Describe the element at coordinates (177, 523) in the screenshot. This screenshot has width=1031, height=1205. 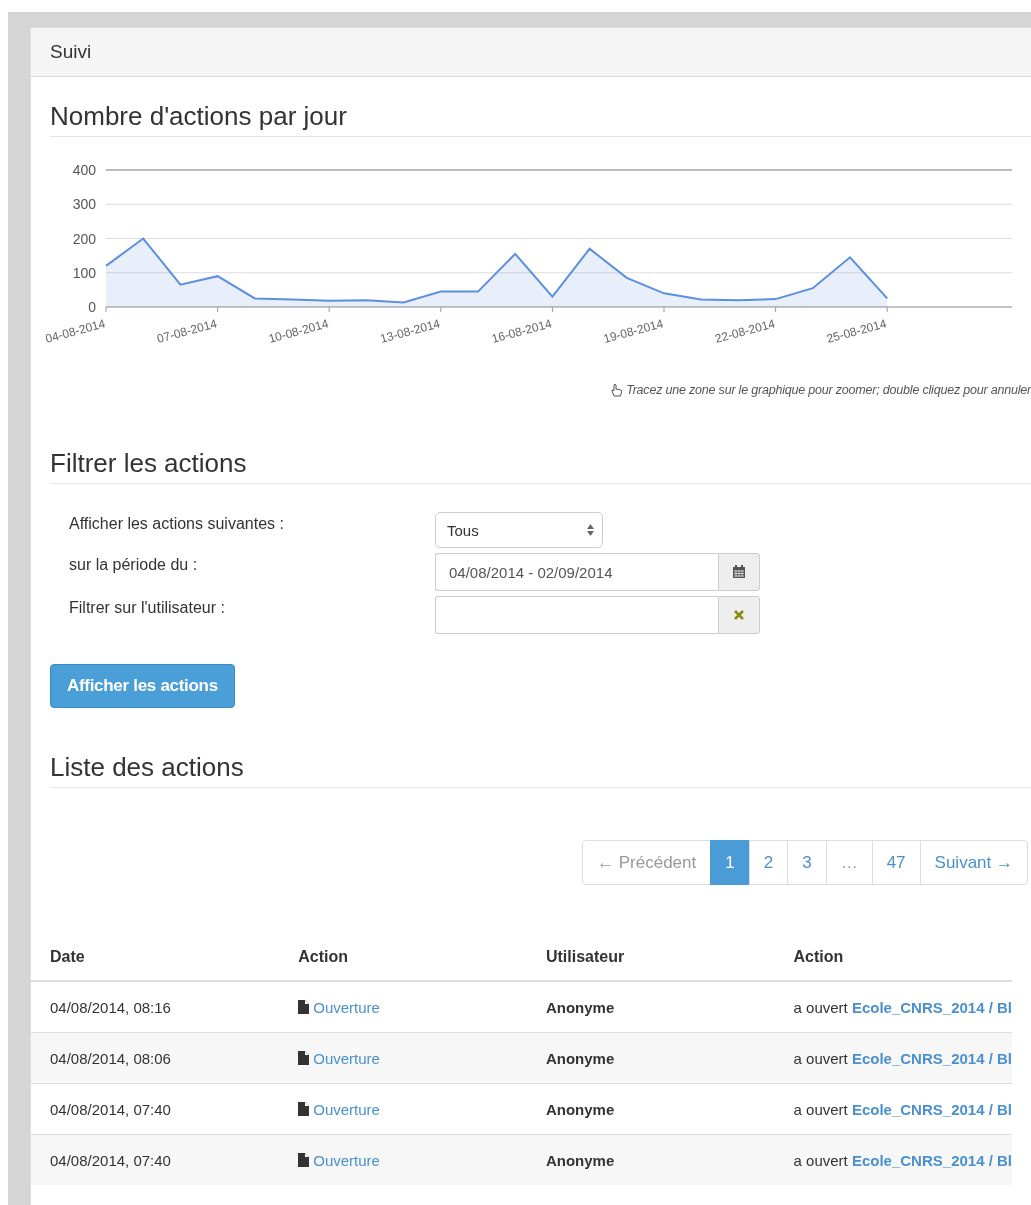
I see `field-label: Afficher les actions suivantes :` at that location.